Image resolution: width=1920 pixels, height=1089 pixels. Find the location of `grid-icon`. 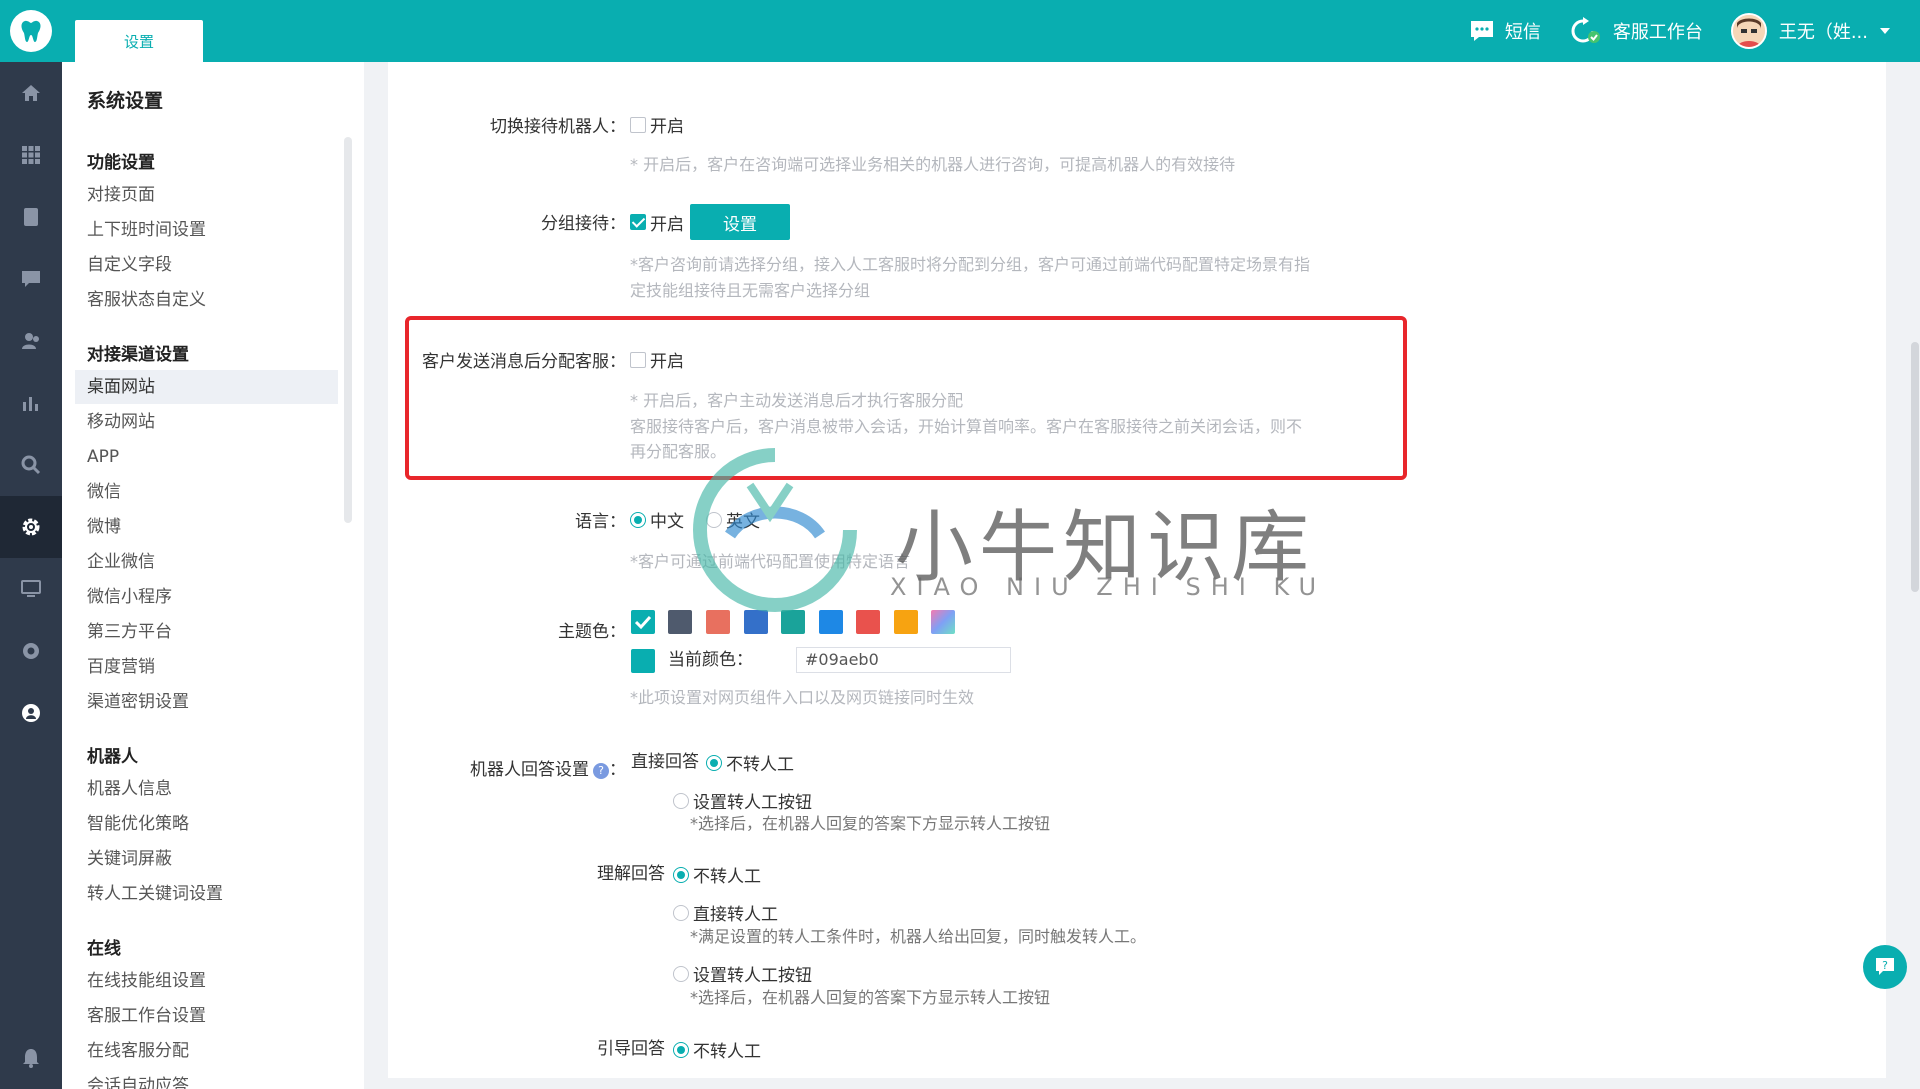

grid-icon is located at coordinates (31, 155).